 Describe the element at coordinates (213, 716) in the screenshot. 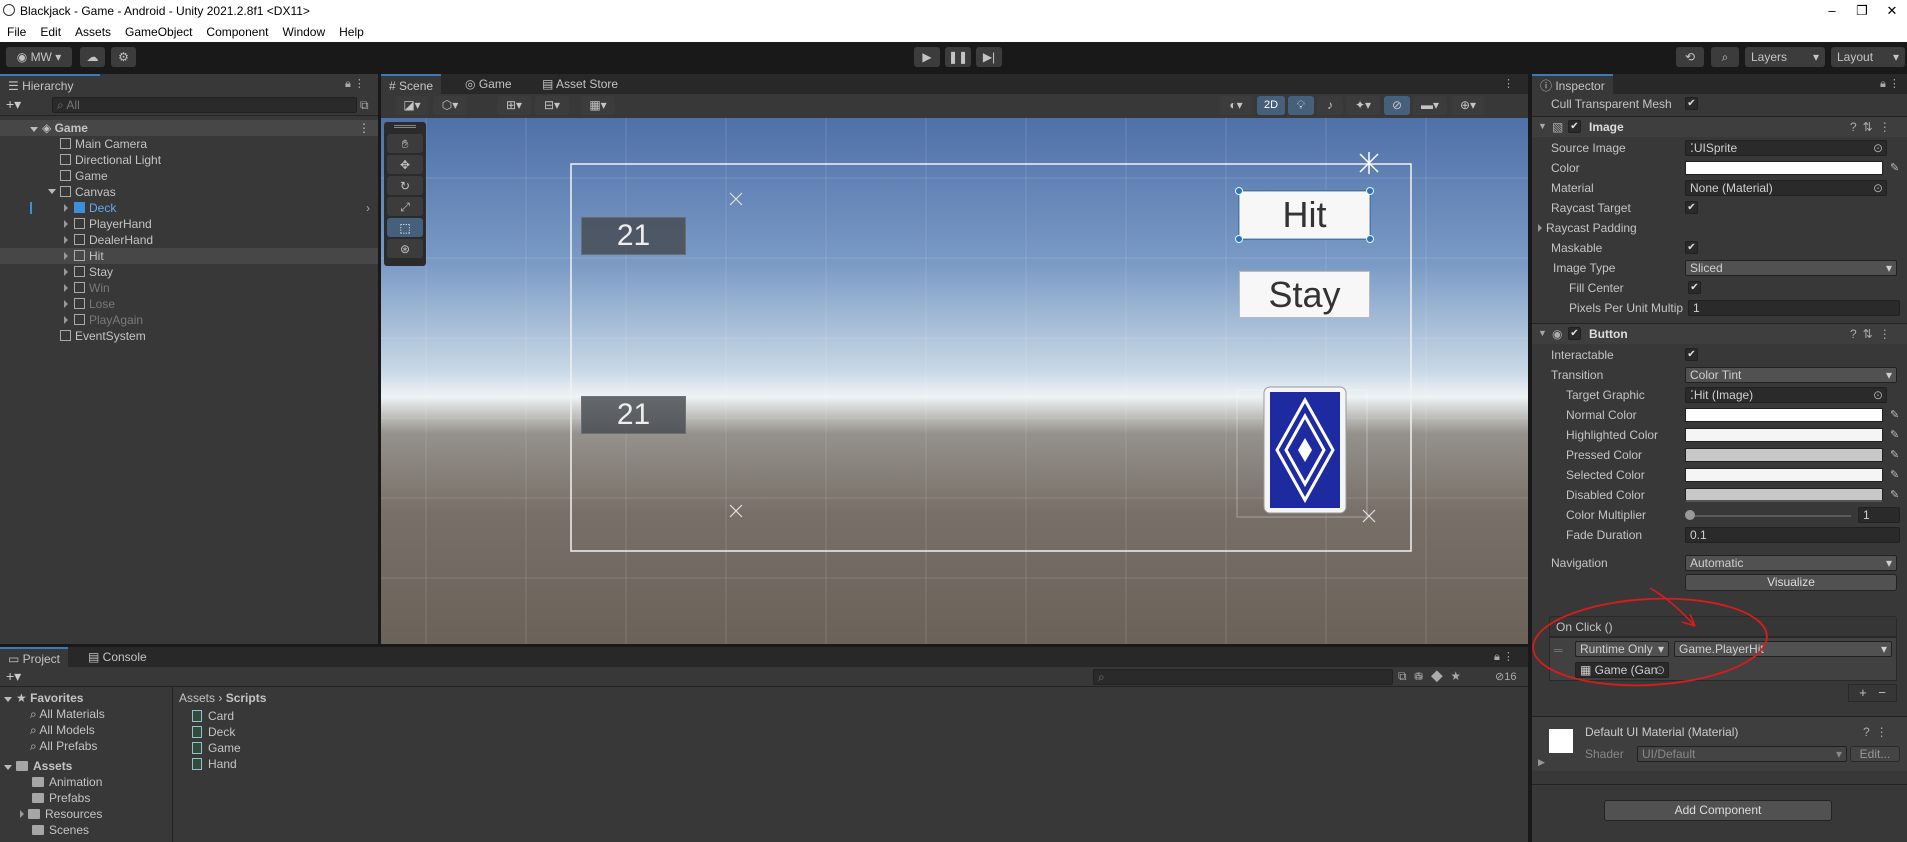

I see `script-file: Card` at that location.